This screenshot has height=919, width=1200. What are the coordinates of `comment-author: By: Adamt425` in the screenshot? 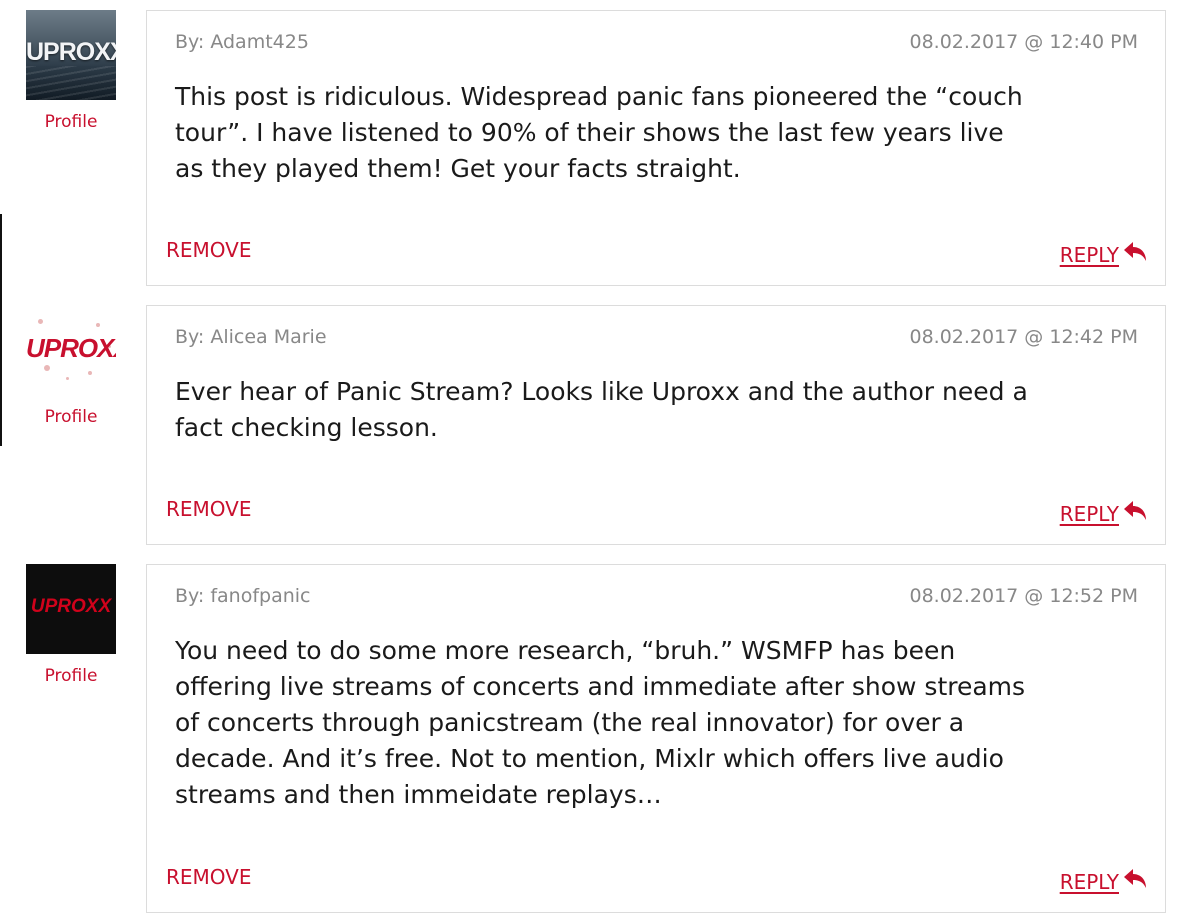 It's located at (242, 42).